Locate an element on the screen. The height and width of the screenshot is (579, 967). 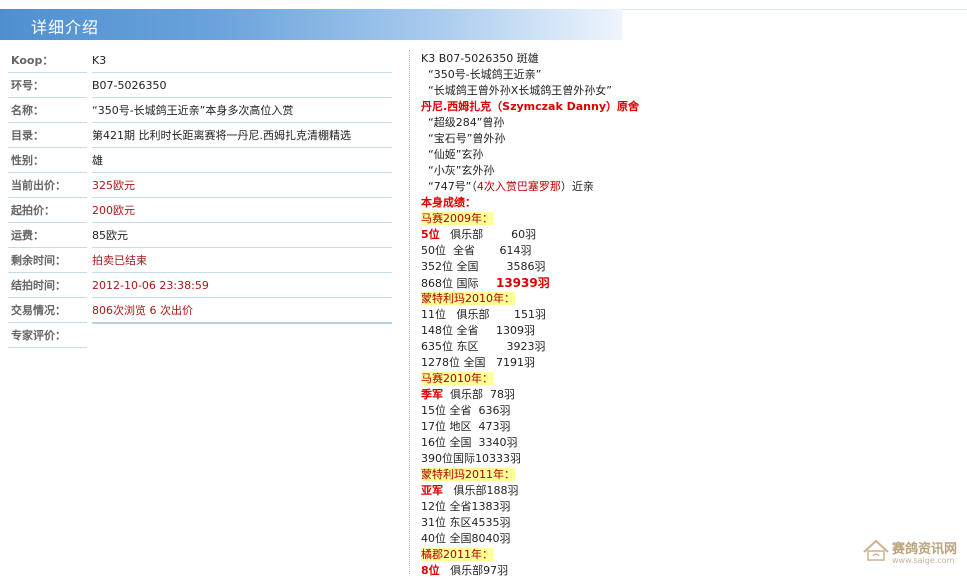
info-row: 名称： “350号-长城鸽王近亲”本身多次高位入赏 is located at coordinates (200, 112).